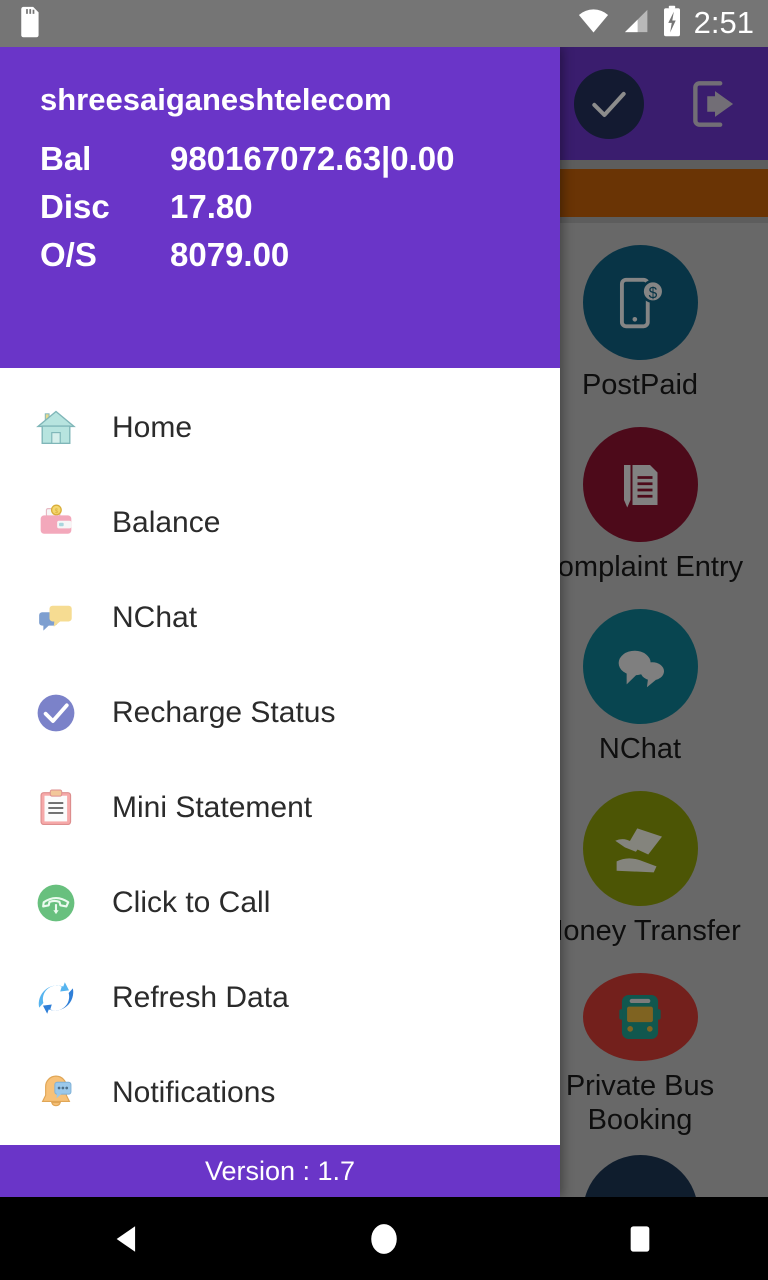 This screenshot has width=768, height=1280. Describe the element at coordinates (224, 712) in the screenshot. I see `sidebar-item-label: Recharge Status` at that location.